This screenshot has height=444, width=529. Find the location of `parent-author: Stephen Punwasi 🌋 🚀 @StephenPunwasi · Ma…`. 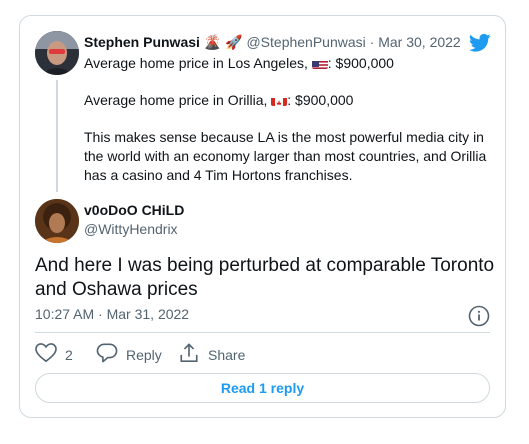

parent-author: Stephen Punwasi 🌋 🚀 @StephenPunwasi · Ma… is located at coordinates (272, 42).